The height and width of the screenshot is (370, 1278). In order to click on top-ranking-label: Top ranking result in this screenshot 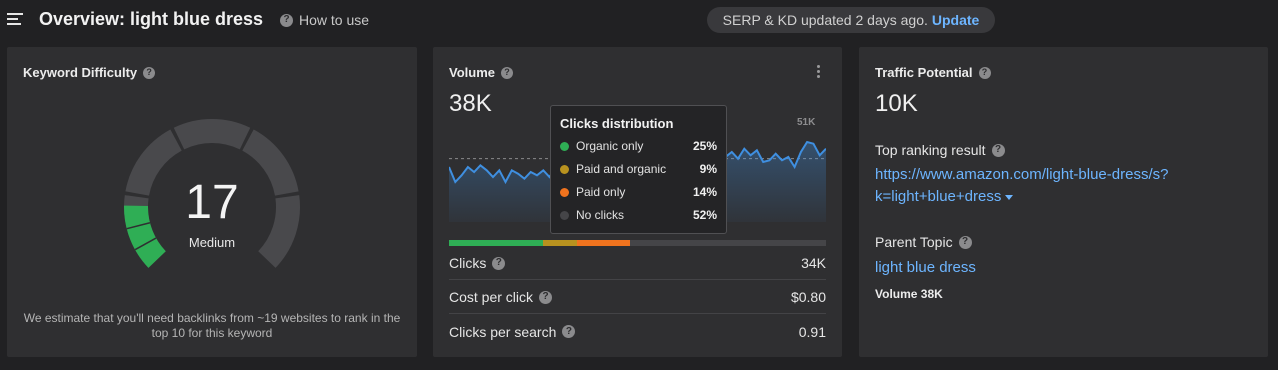, I will do `click(930, 150)`.